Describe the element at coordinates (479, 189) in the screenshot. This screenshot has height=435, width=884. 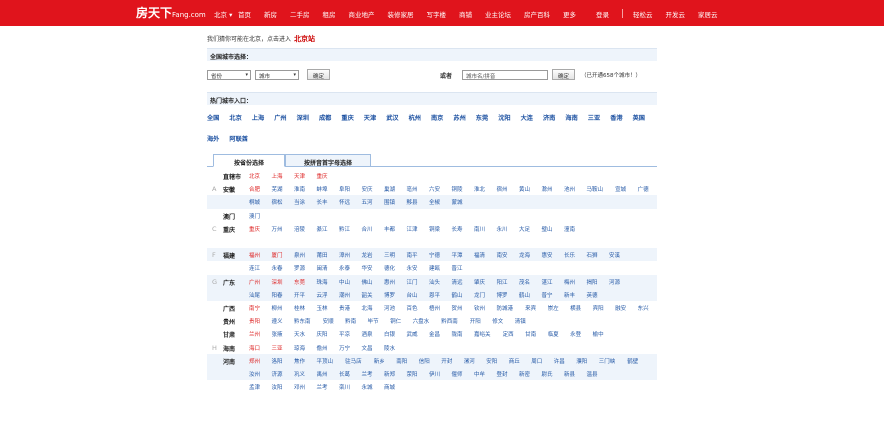
I see `city-link: 淮北` at that location.